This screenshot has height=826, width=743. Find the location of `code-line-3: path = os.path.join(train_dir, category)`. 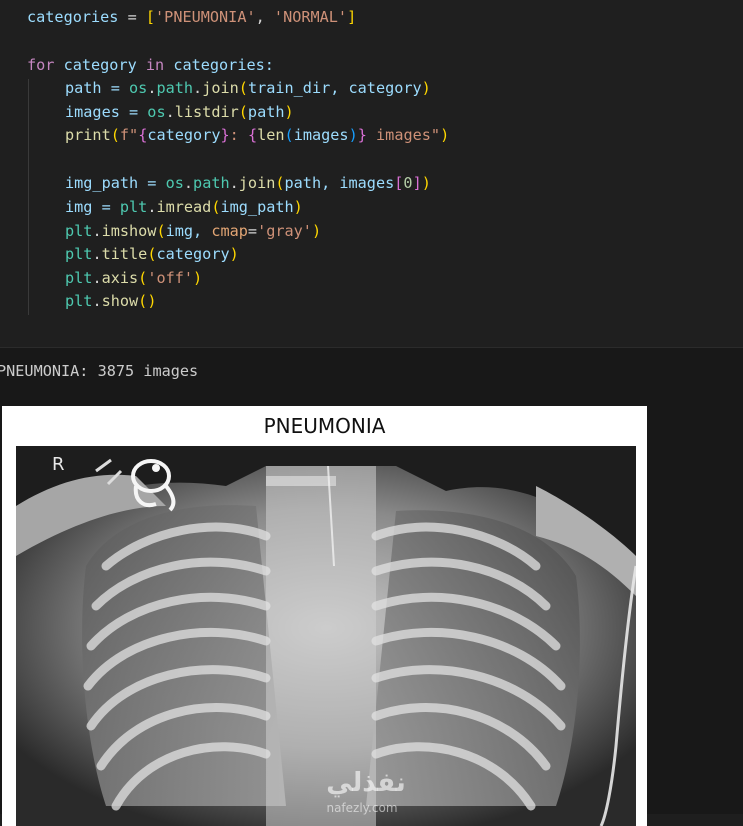

code-line-3: path = os.path.join(train_dir, category) is located at coordinates (248, 88).